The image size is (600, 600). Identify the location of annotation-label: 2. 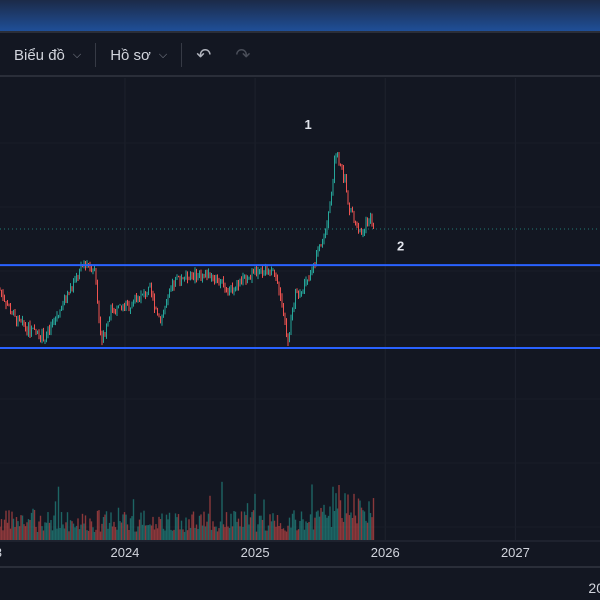
(400, 245).